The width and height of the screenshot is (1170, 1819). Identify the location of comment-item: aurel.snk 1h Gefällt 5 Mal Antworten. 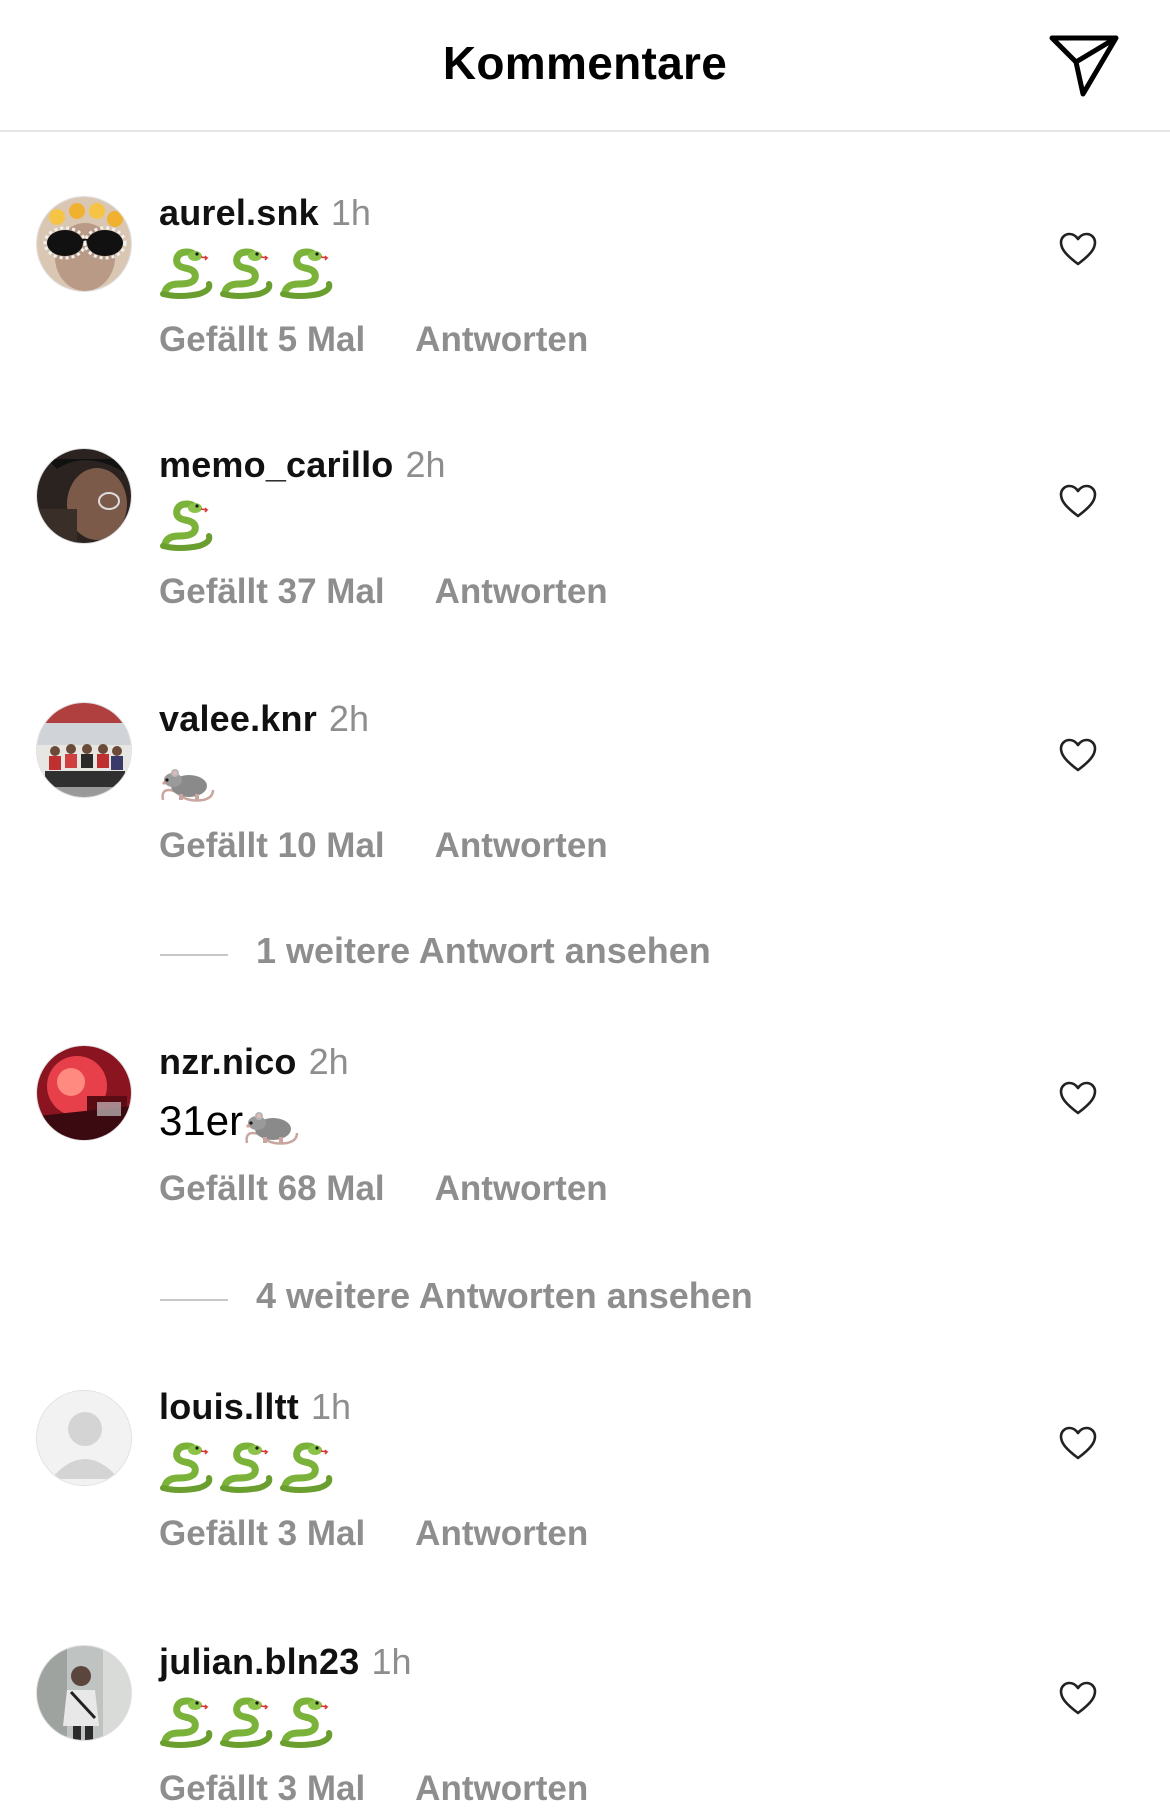
(585, 299).